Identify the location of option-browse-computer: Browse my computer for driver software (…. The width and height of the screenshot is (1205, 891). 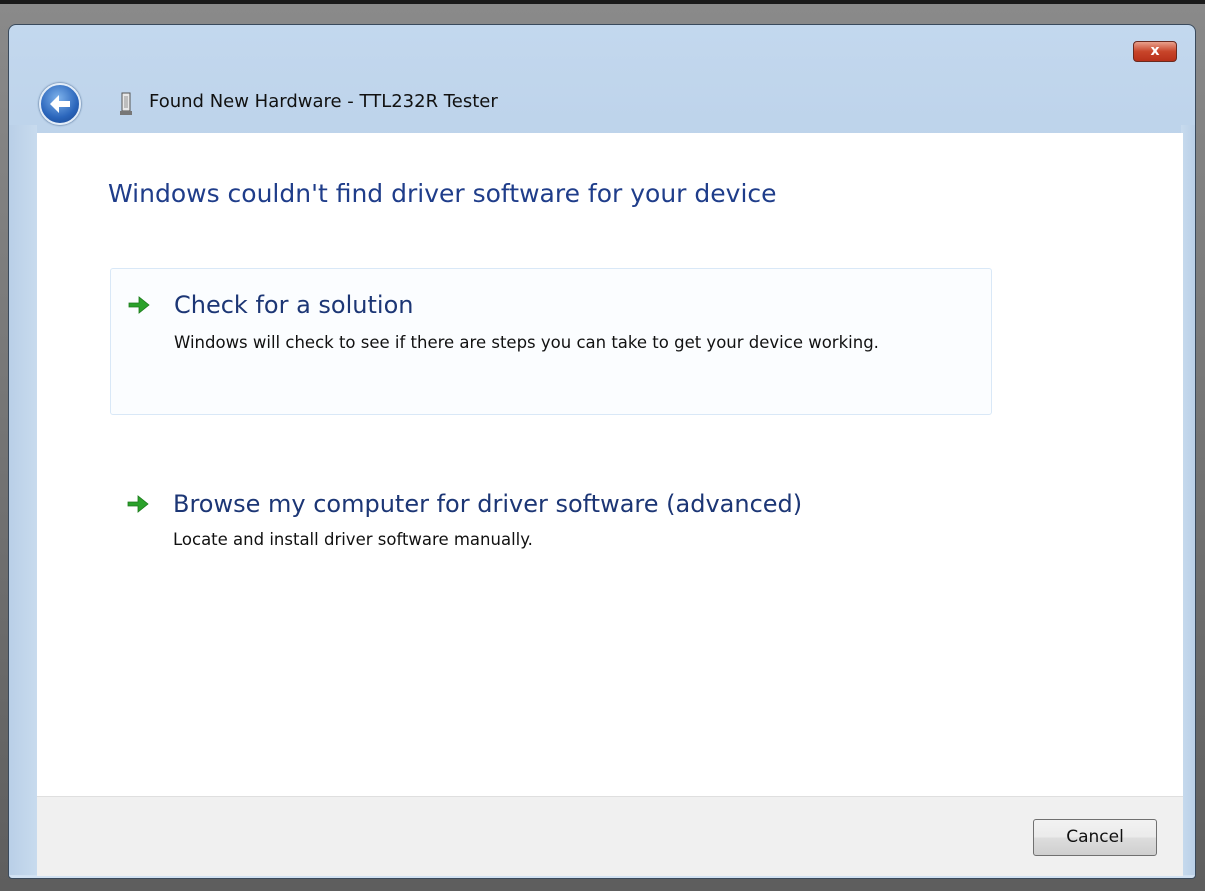
(551, 523).